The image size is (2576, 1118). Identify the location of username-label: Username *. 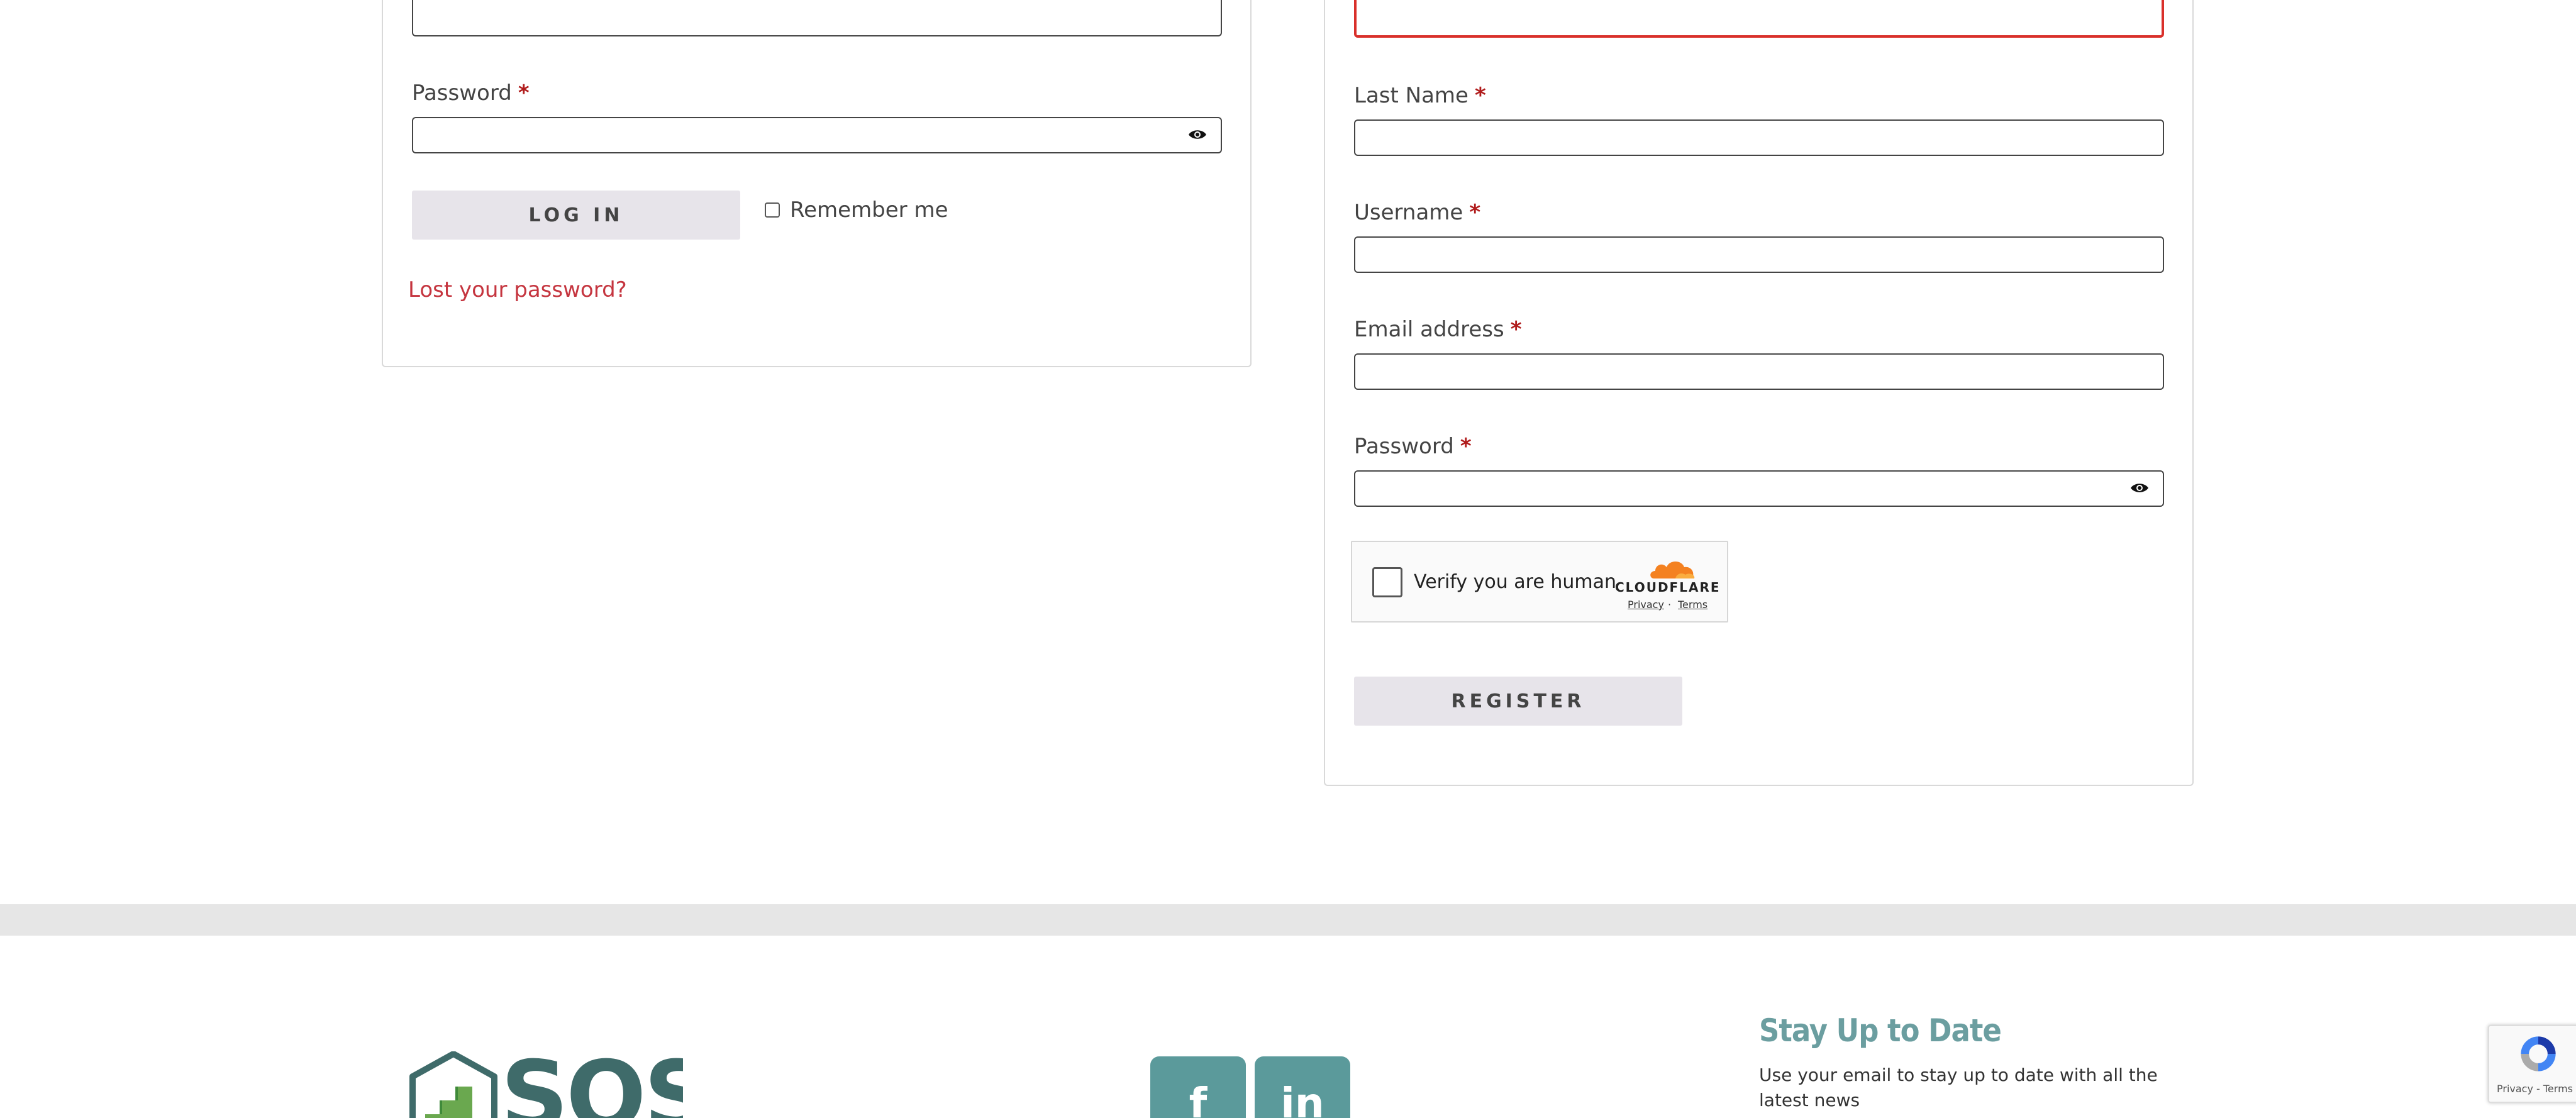
(1417, 213).